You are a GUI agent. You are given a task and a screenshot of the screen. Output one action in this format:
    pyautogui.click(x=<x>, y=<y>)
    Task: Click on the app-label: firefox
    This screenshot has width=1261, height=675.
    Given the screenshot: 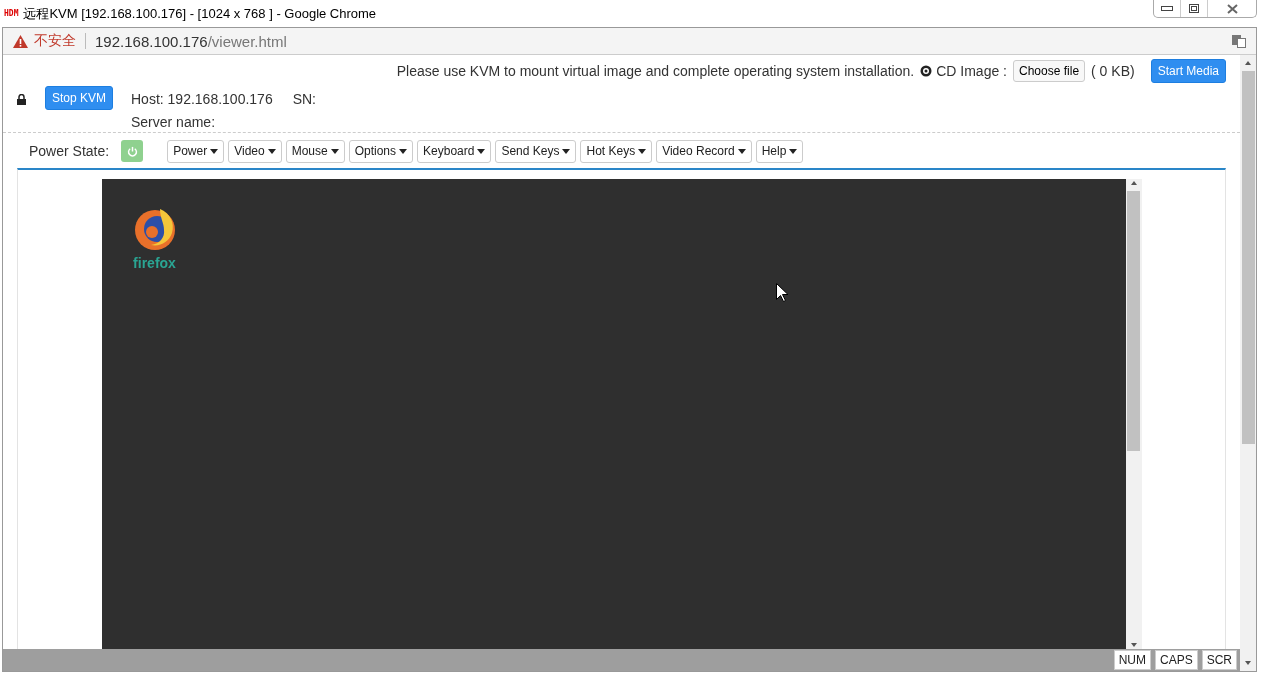 What is the action you would take?
    pyautogui.click(x=154, y=263)
    